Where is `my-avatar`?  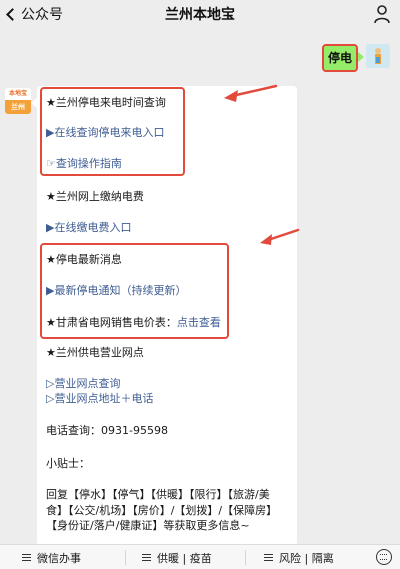
my-avatar is located at coordinates (378, 56).